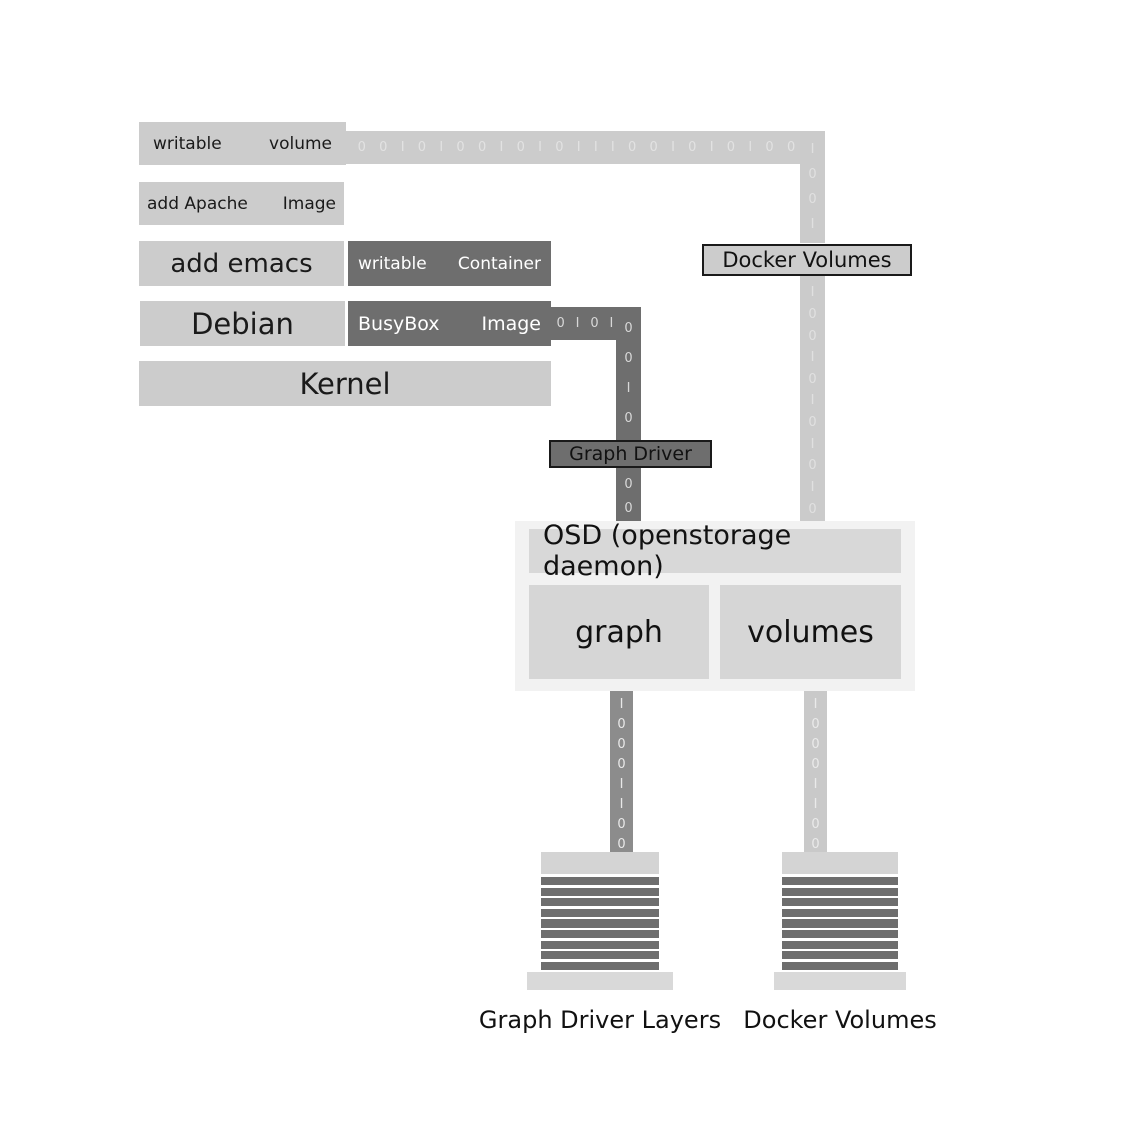 This screenshot has width=1124, height=1124. I want to click on image-layer-left-label: add Apache, so click(197, 203).